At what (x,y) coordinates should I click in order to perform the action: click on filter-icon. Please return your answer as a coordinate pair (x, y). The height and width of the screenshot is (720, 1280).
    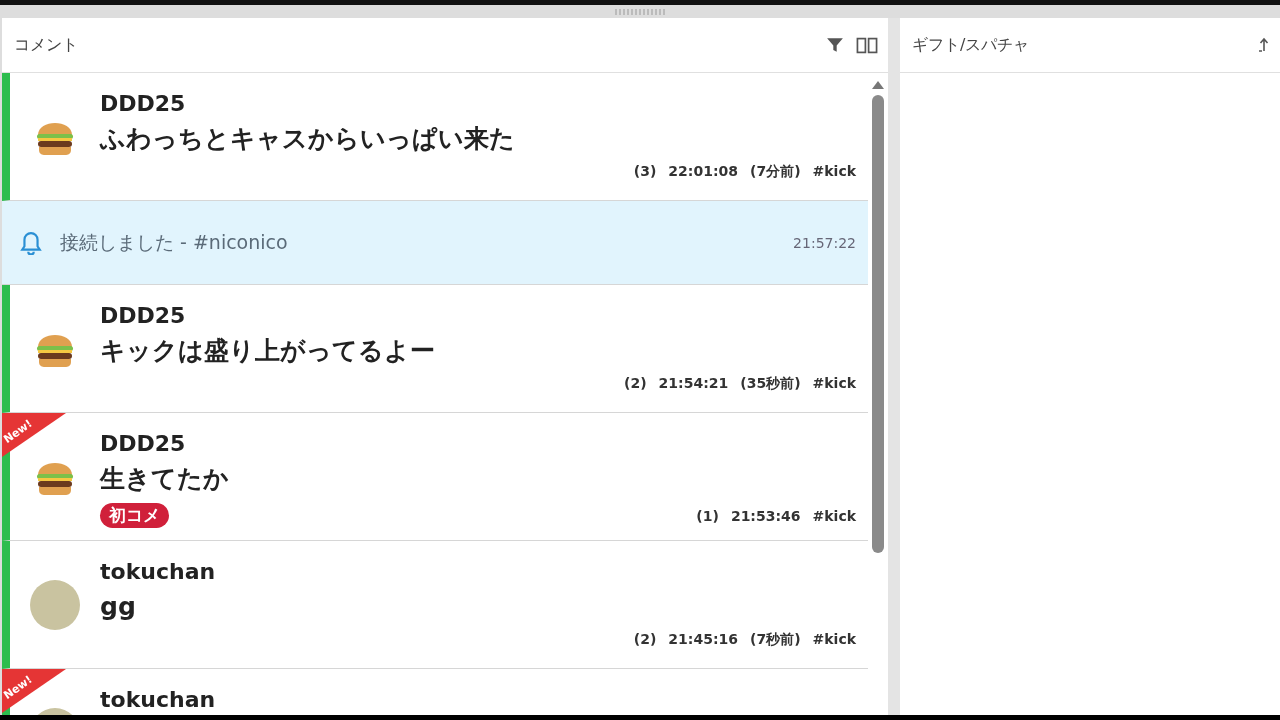
    Looking at the image, I should click on (835, 45).